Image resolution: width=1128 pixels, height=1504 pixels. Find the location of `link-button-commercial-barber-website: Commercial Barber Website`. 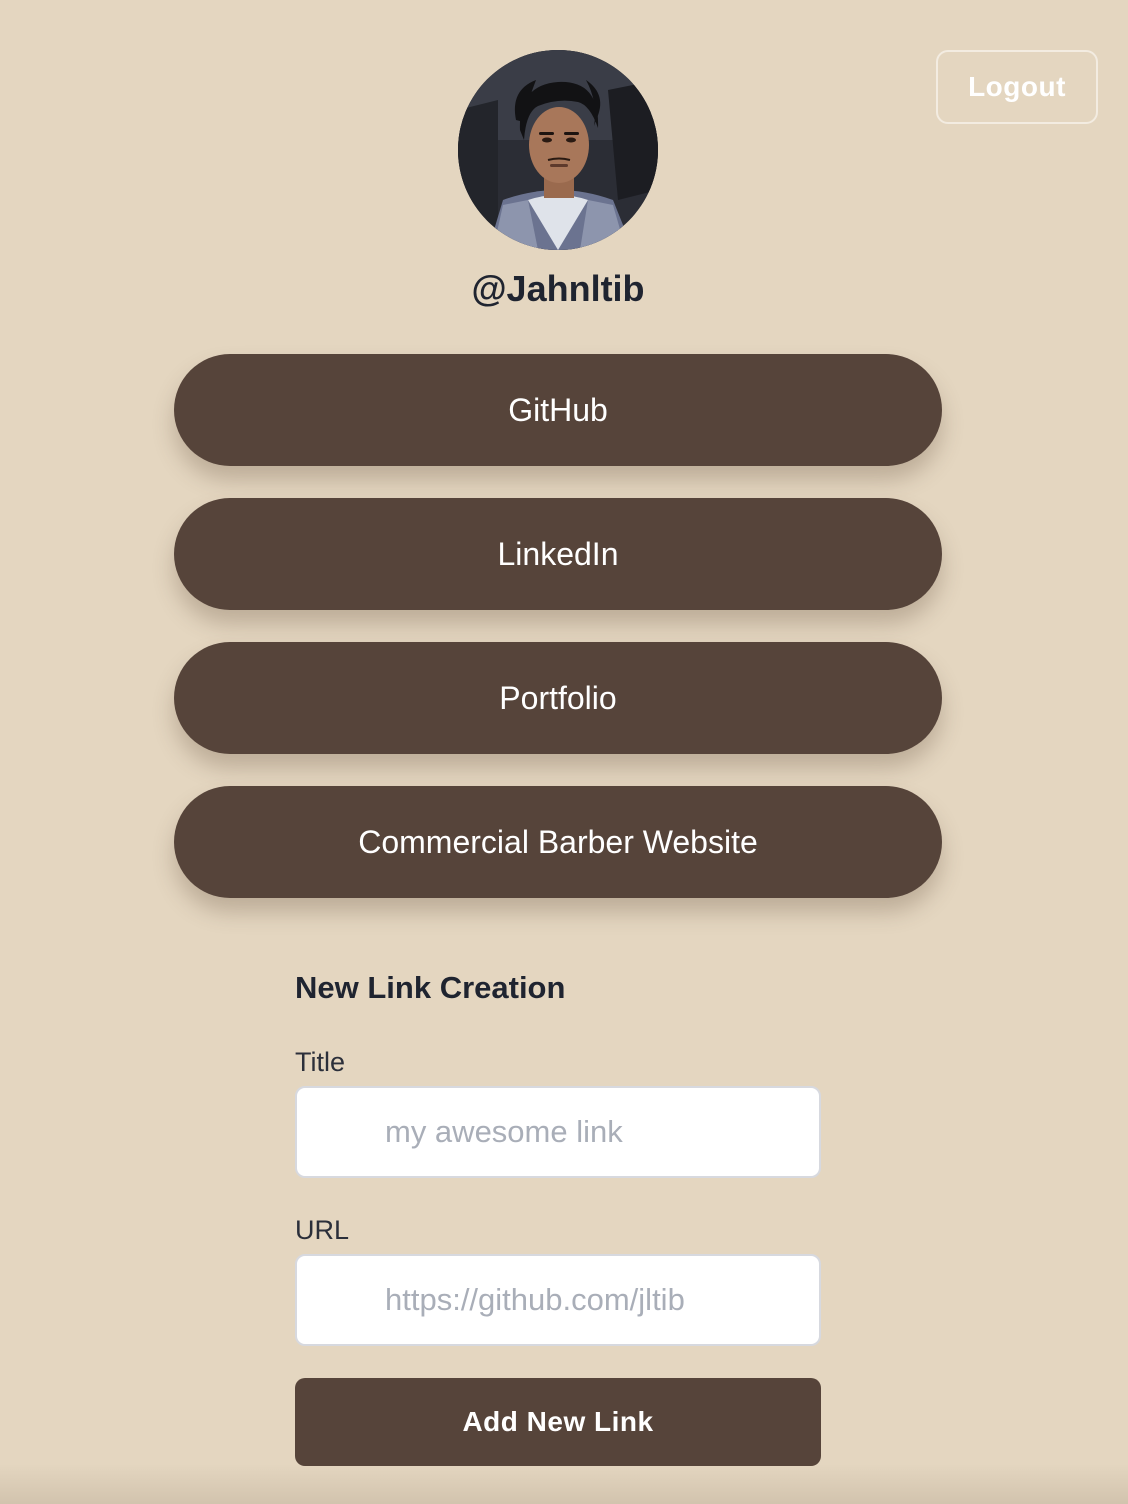

link-button-commercial-barber-website: Commercial Barber Website is located at coordinates (558, 842).